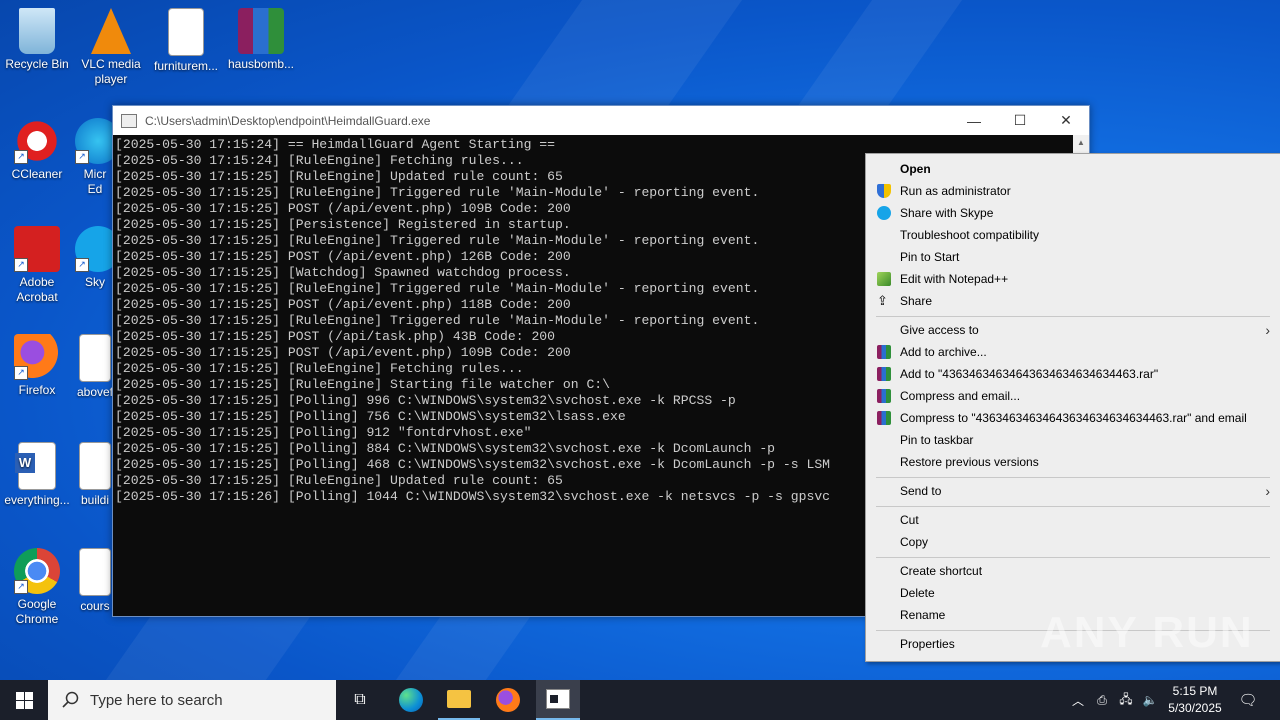 The width and height of the screenshot is (1280, 720). What do you see at coordinates (1073, 191) in the screenshot?
I see `menu-item-run-as-admin: Run as administrator` at bounding box center [1073, 191].